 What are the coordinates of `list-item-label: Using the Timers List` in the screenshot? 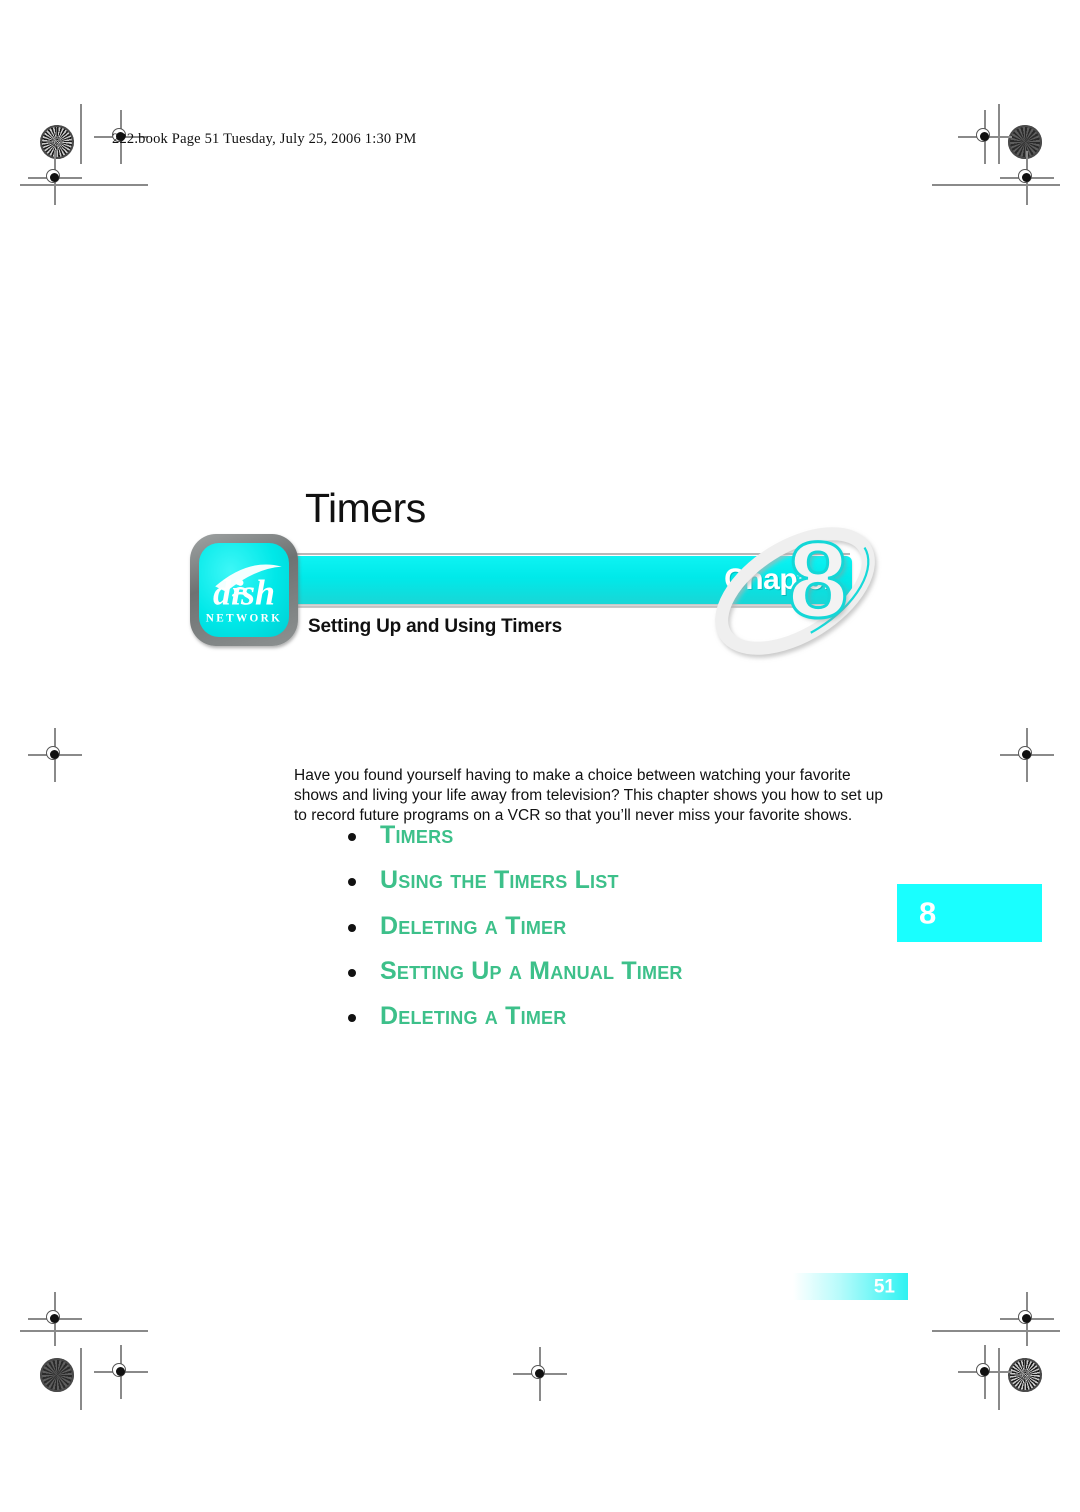 It's located at (499, 880).